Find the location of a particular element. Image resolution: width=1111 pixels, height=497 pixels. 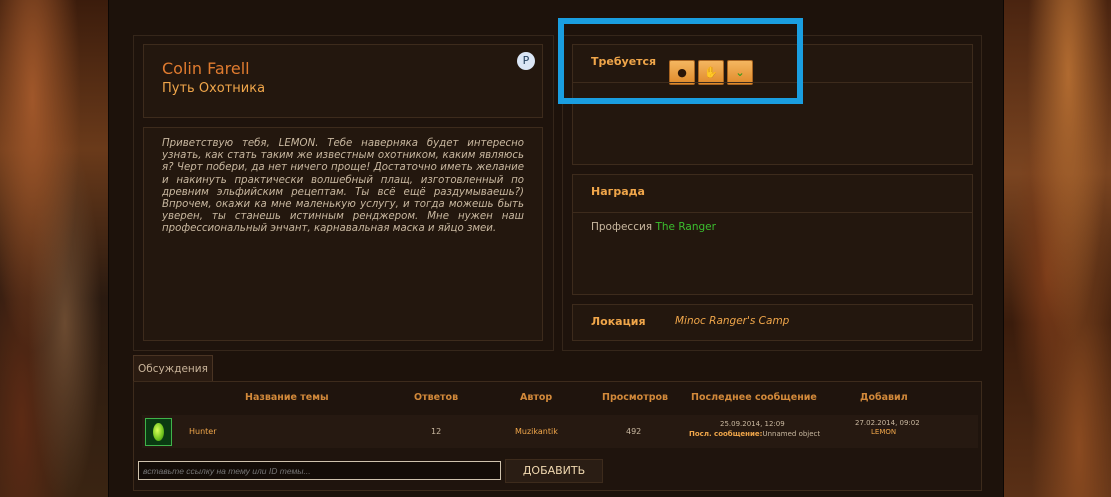

divider is located at coordinates (772, 212).